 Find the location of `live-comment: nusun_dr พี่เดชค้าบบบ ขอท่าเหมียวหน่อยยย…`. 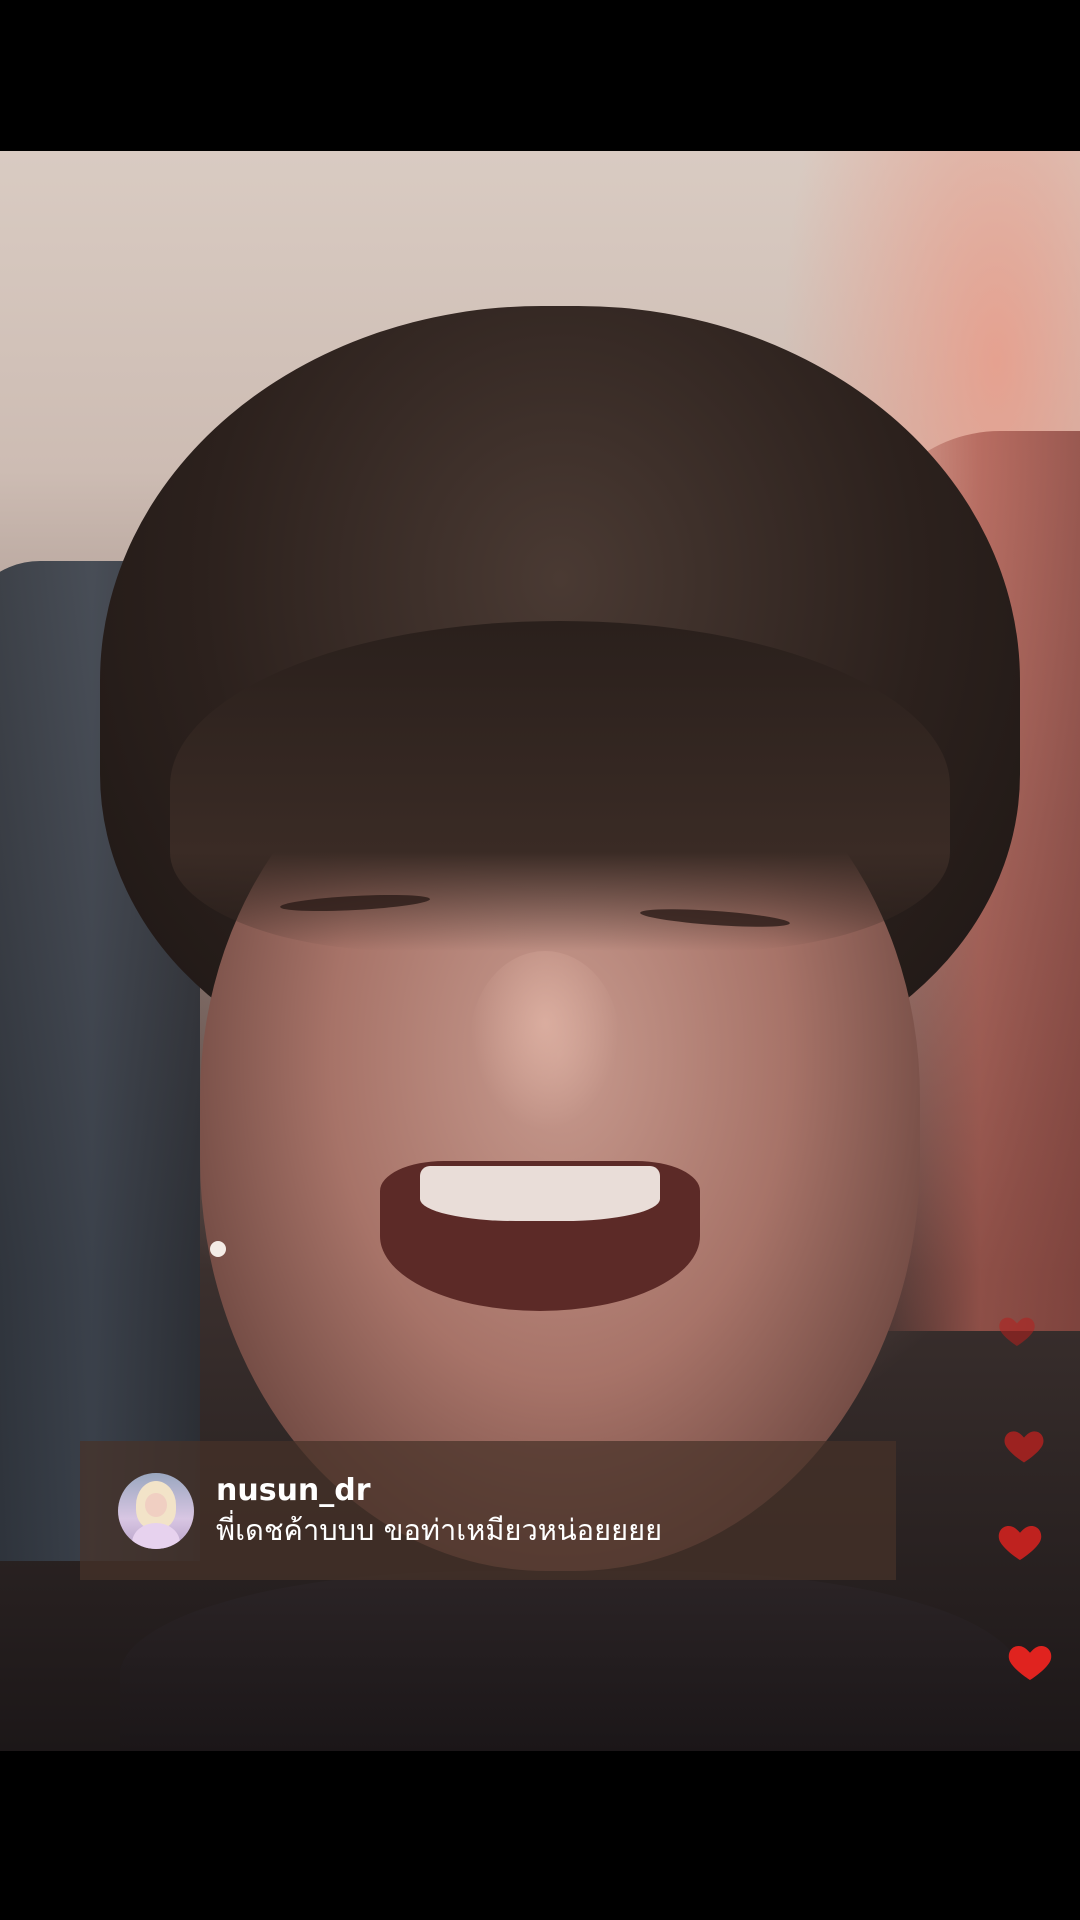

live-comment: nusun_dr พี่เดชค้าบบบ ขอท่าเหมียวหน่อยยย… is located at coordinates (488, 1510).